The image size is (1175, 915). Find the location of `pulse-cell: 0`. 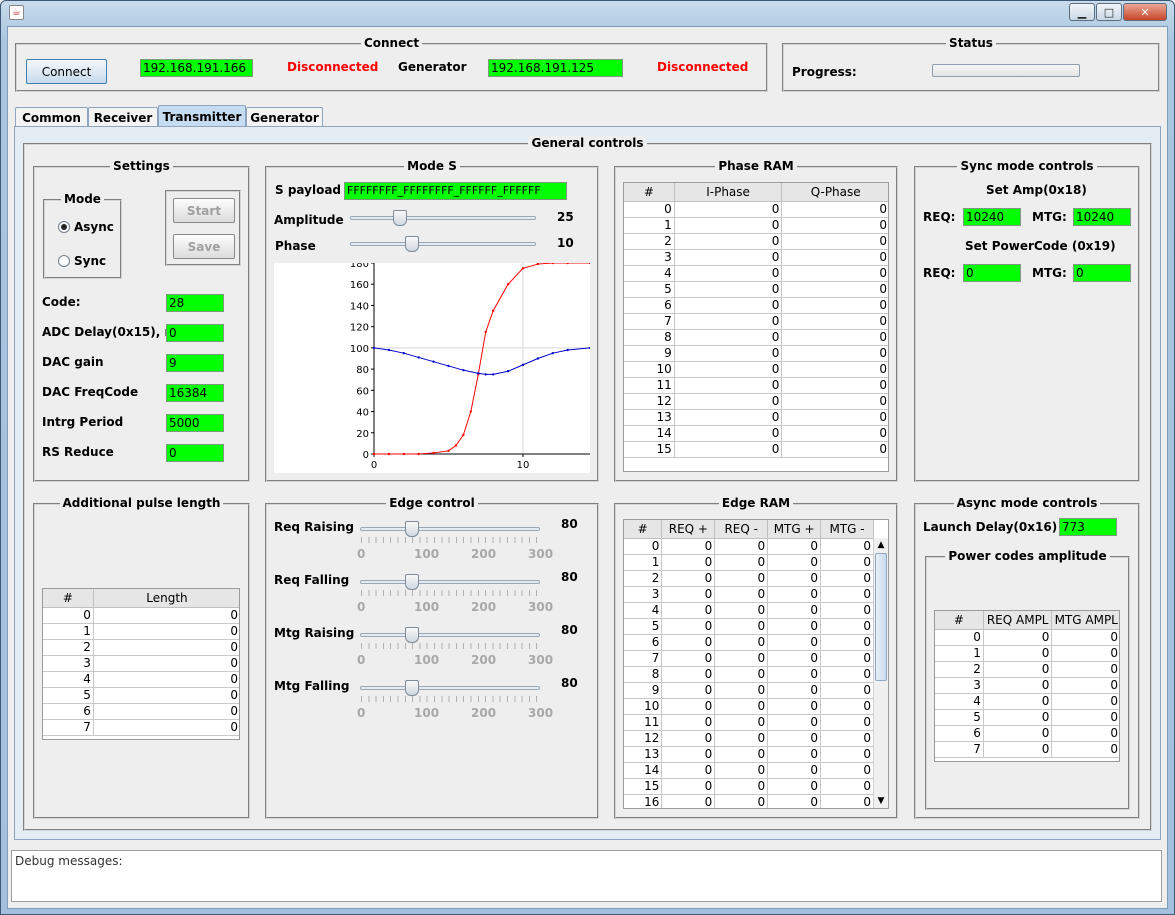

pulse-cell: 0 is located at coordinates (166, 711).